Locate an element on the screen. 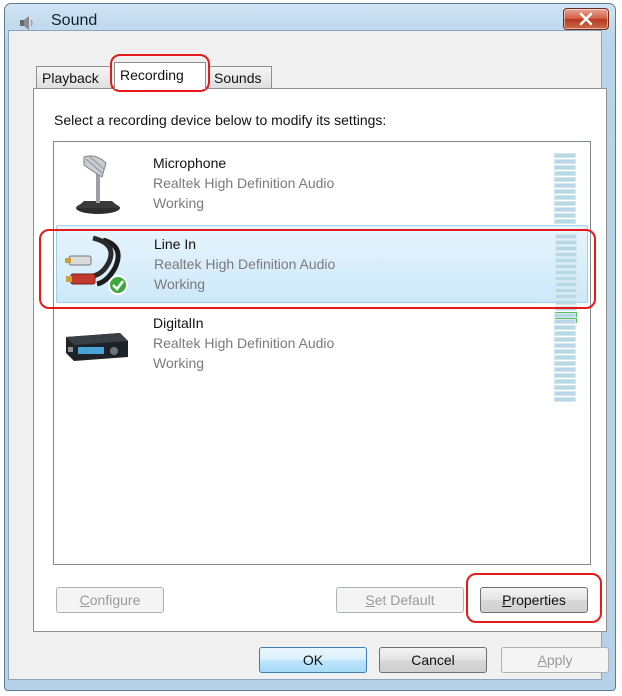 The height and width of the screenshot is (696, 622). device-name: DigitalIn is located at coordinates (178, 323).